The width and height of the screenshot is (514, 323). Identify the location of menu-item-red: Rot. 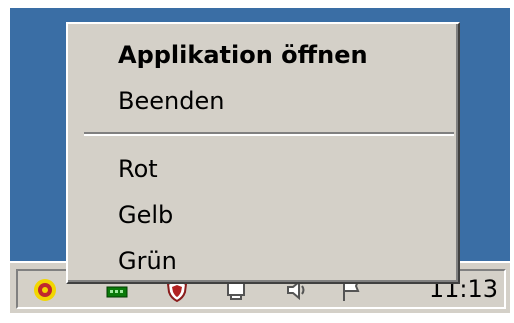
(138, 169).